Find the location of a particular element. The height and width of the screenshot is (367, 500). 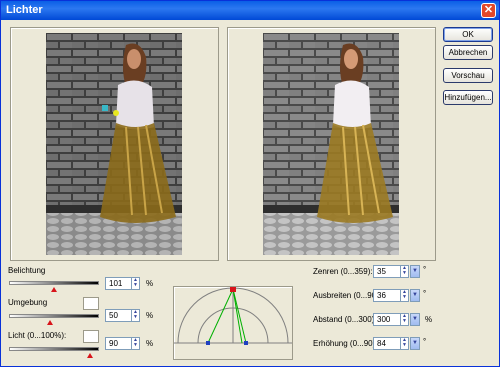

ausbreiten-dropdown-icon: ▼ is located at coordinates (415, 295).